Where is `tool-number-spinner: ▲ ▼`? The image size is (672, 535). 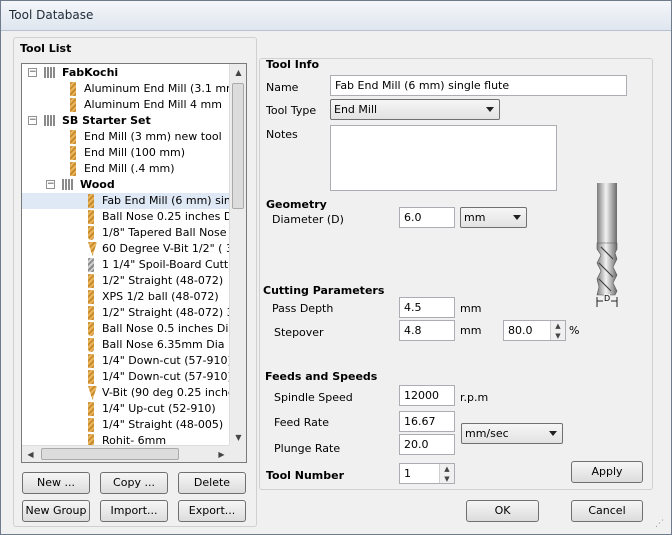 tool-number-spinner: ▲ ▼ is located at coordinates (446, 473).